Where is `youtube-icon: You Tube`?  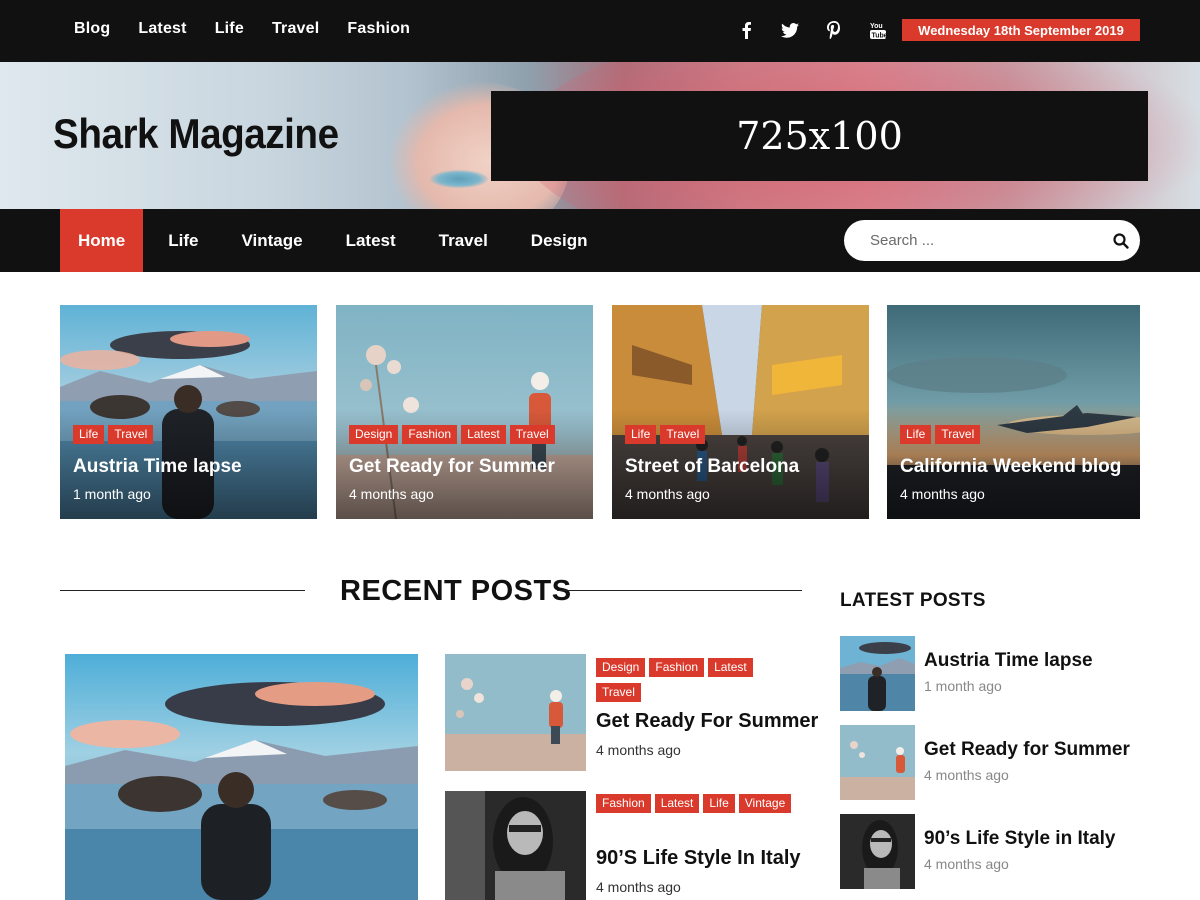
youtube-icon: You Tube is located at coordinates (878, 30).